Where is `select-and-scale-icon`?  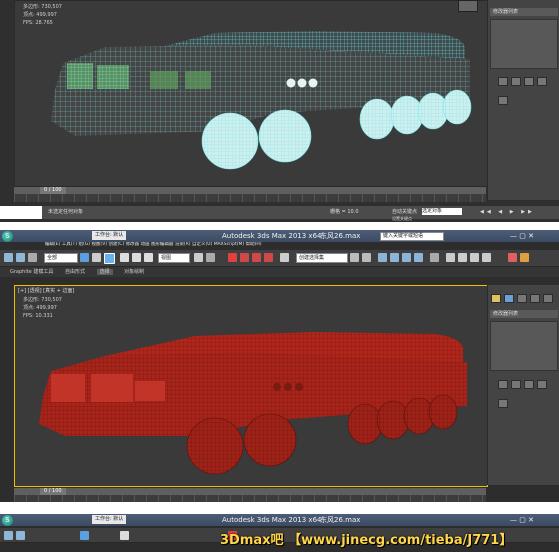 select-and-scale-icon is located at coordinates (148, 257).